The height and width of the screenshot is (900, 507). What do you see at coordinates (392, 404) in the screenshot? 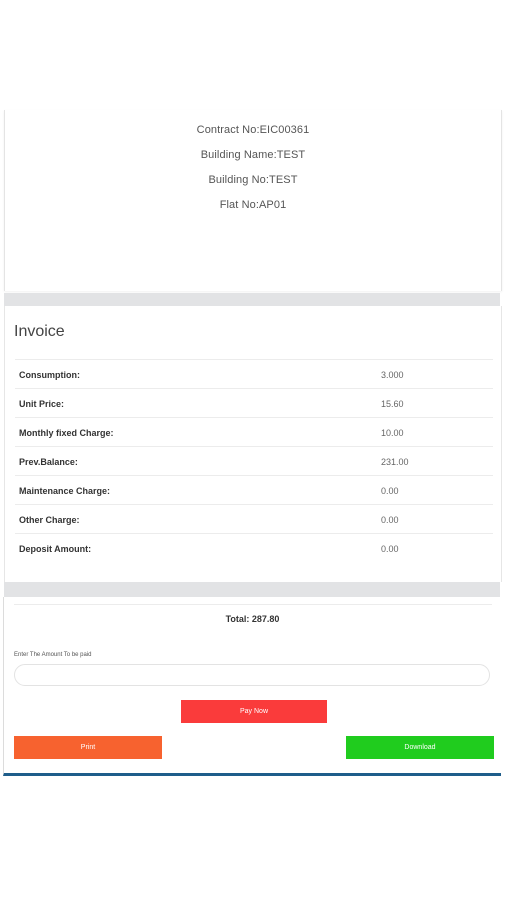
I see `row-value: 15.60` at bounding box center [392, 404].